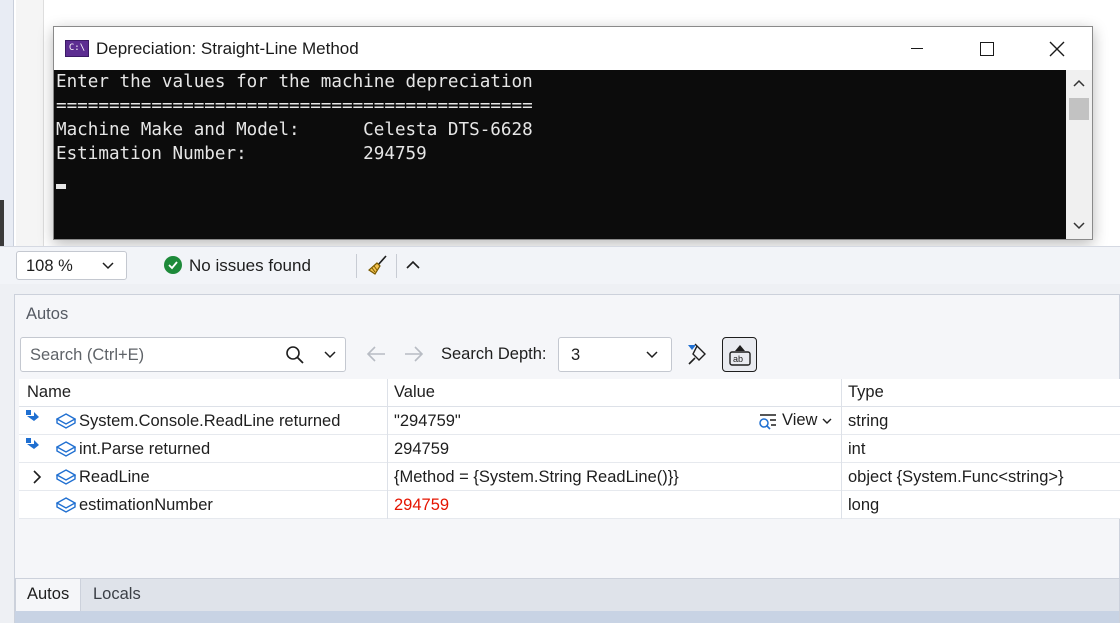 The width and height of the screenshot is (1120, 623). I want to click on row-value: 294759, so click(421, 449).